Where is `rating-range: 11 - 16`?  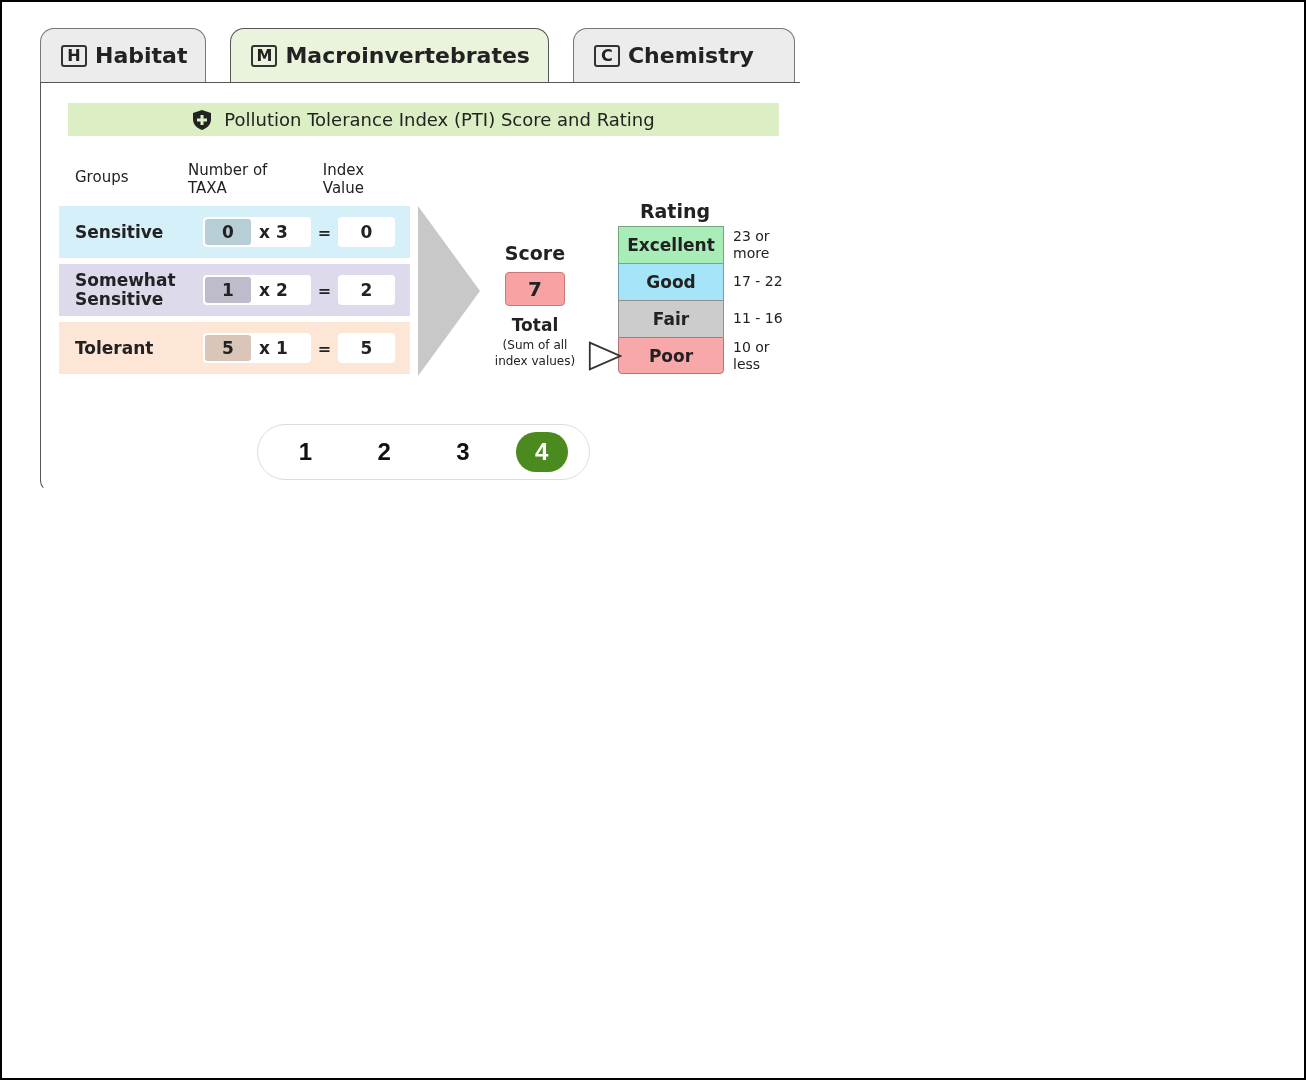
rating-range: 11 - 16 is located at coordinates (758, 318).